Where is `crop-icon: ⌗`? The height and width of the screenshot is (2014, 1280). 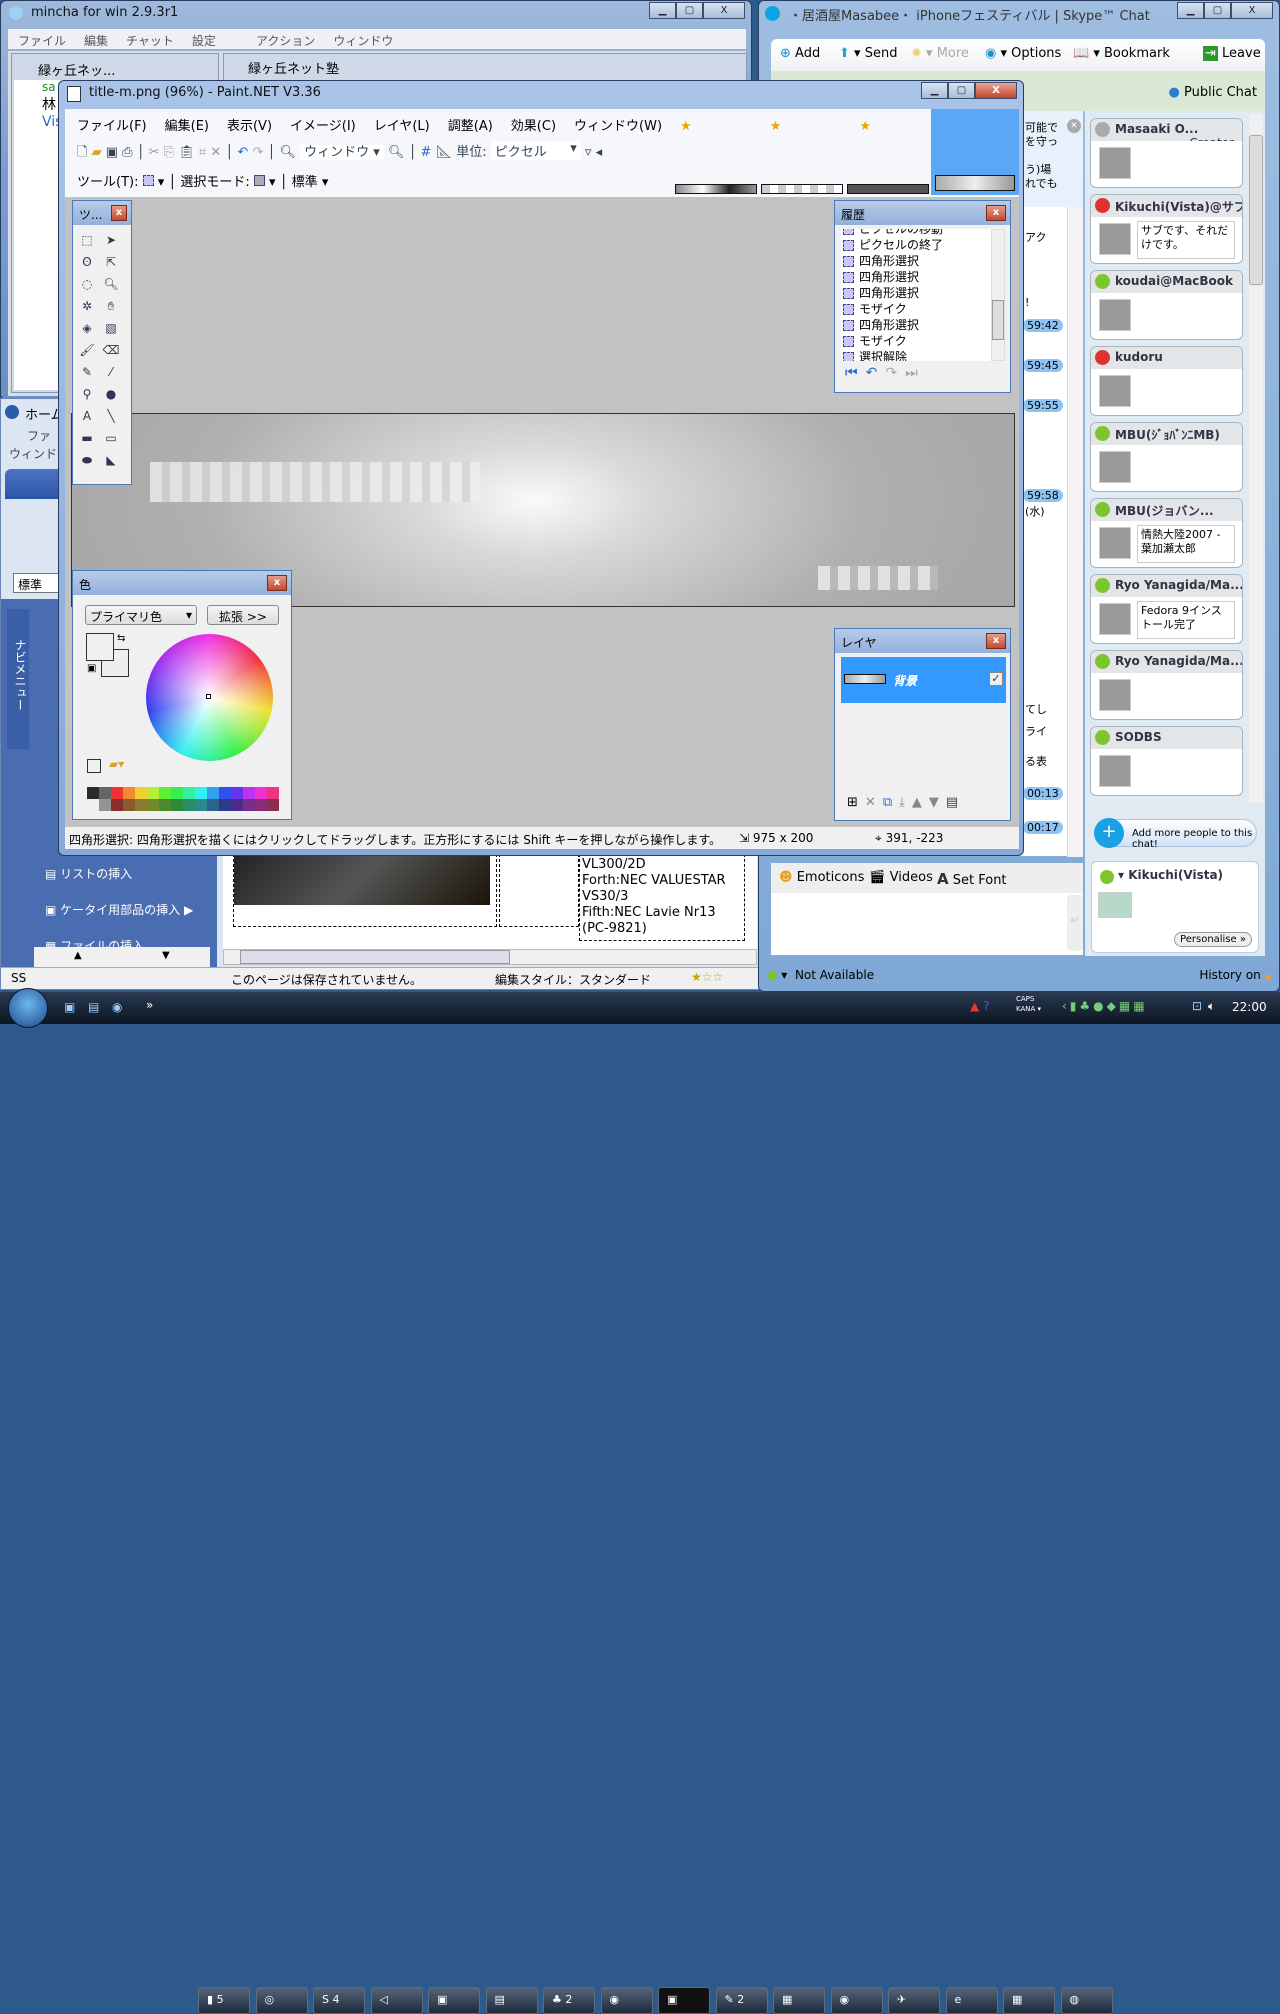 crop-icon: ⌗ is located at coordinates (202, 152).